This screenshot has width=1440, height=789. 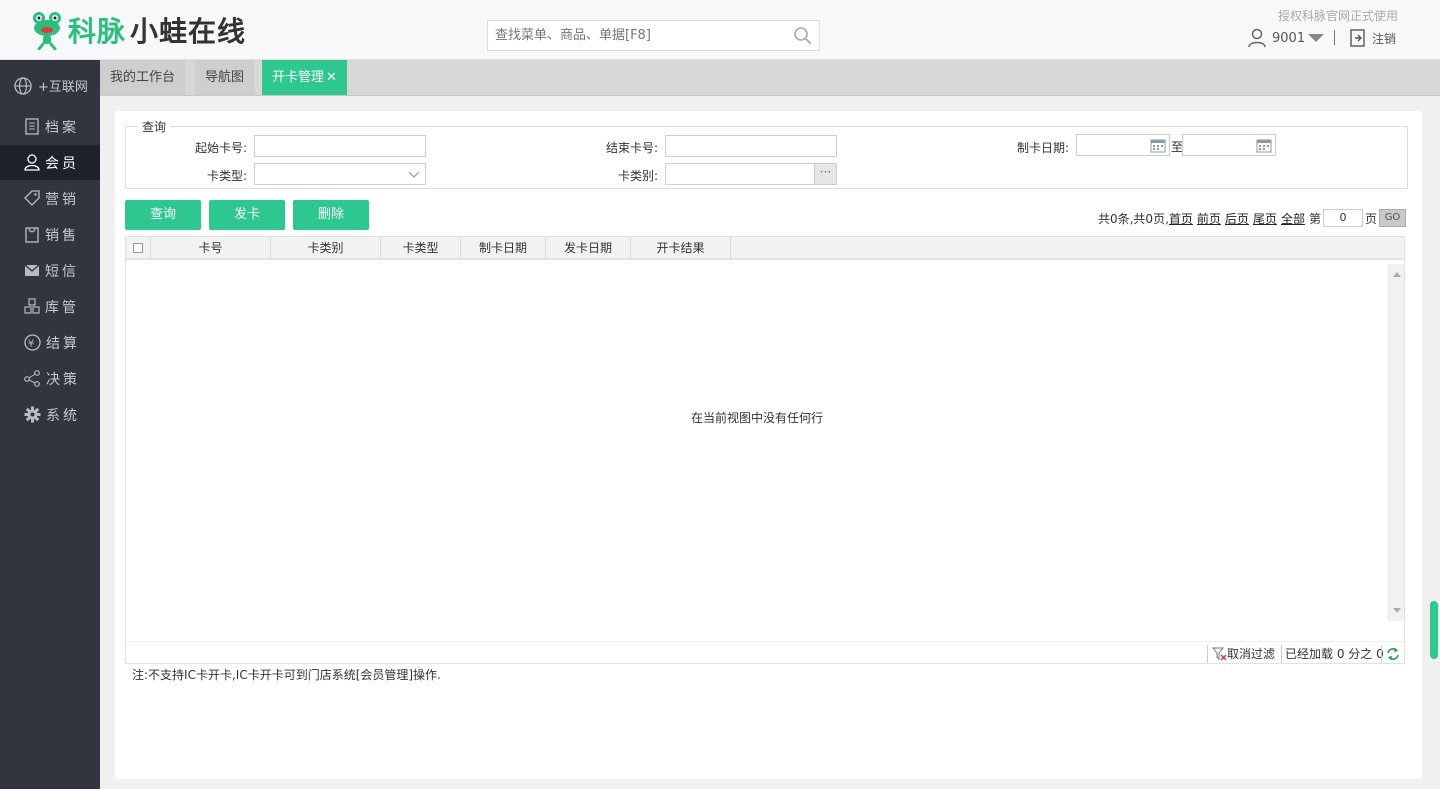 I want to click on column-header-open-result: 开卡结果, so click(x=681, y=248).